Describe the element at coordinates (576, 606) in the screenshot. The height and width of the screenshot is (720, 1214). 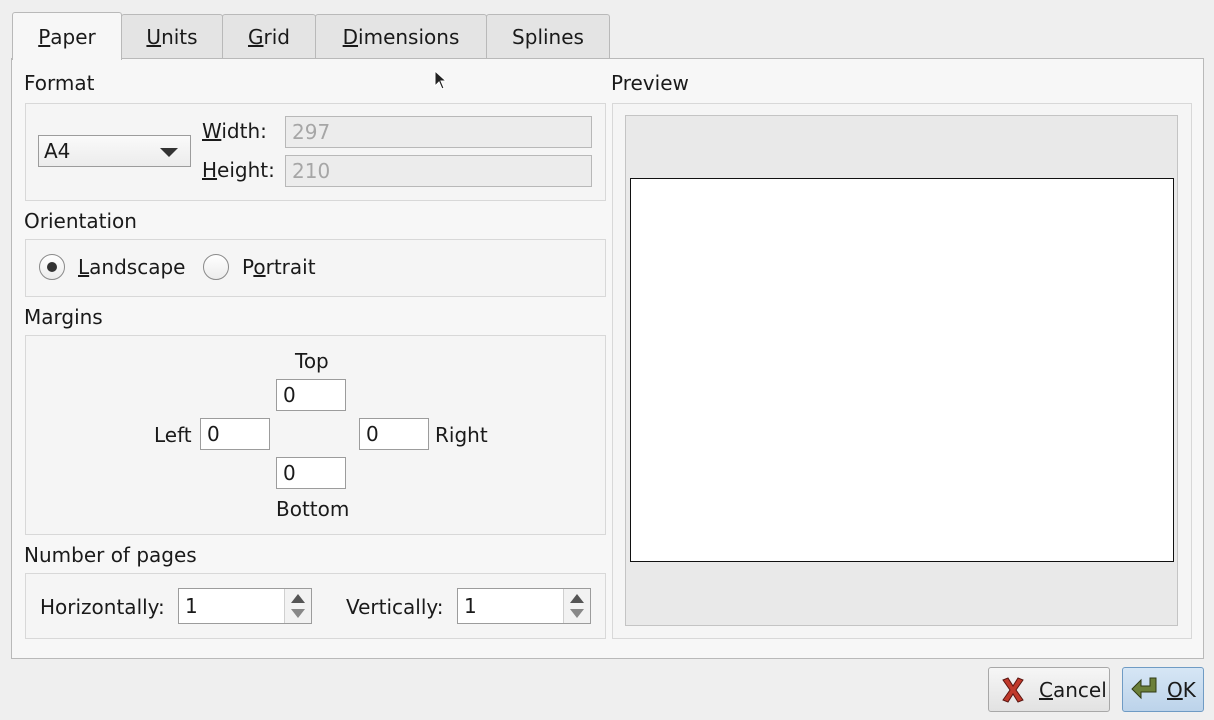
I see `vertical-spin-buttons` at that location.